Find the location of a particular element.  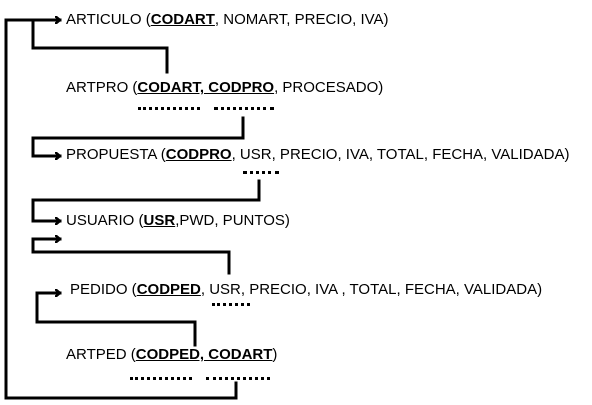

relation-artpro: ARTPRO (CODART, CODPRO, PROCESADO) is located at coordinates (225, 87).